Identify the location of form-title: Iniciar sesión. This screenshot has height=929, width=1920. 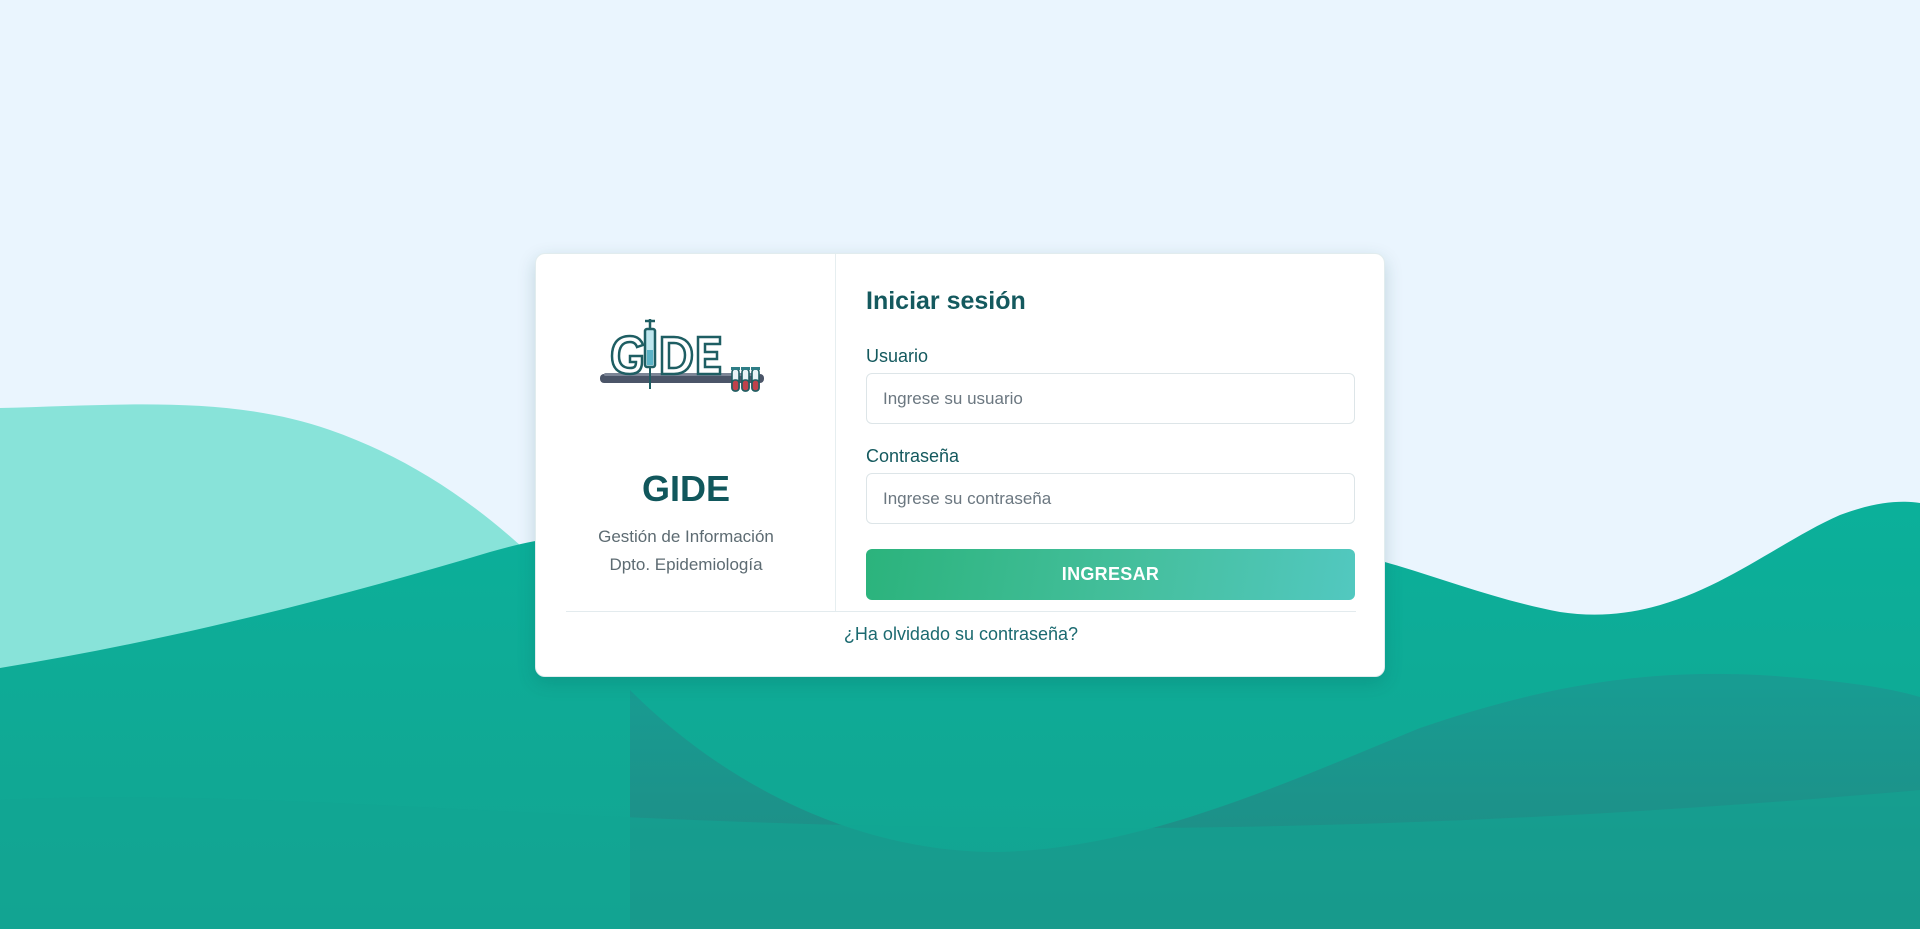
(946, 301).